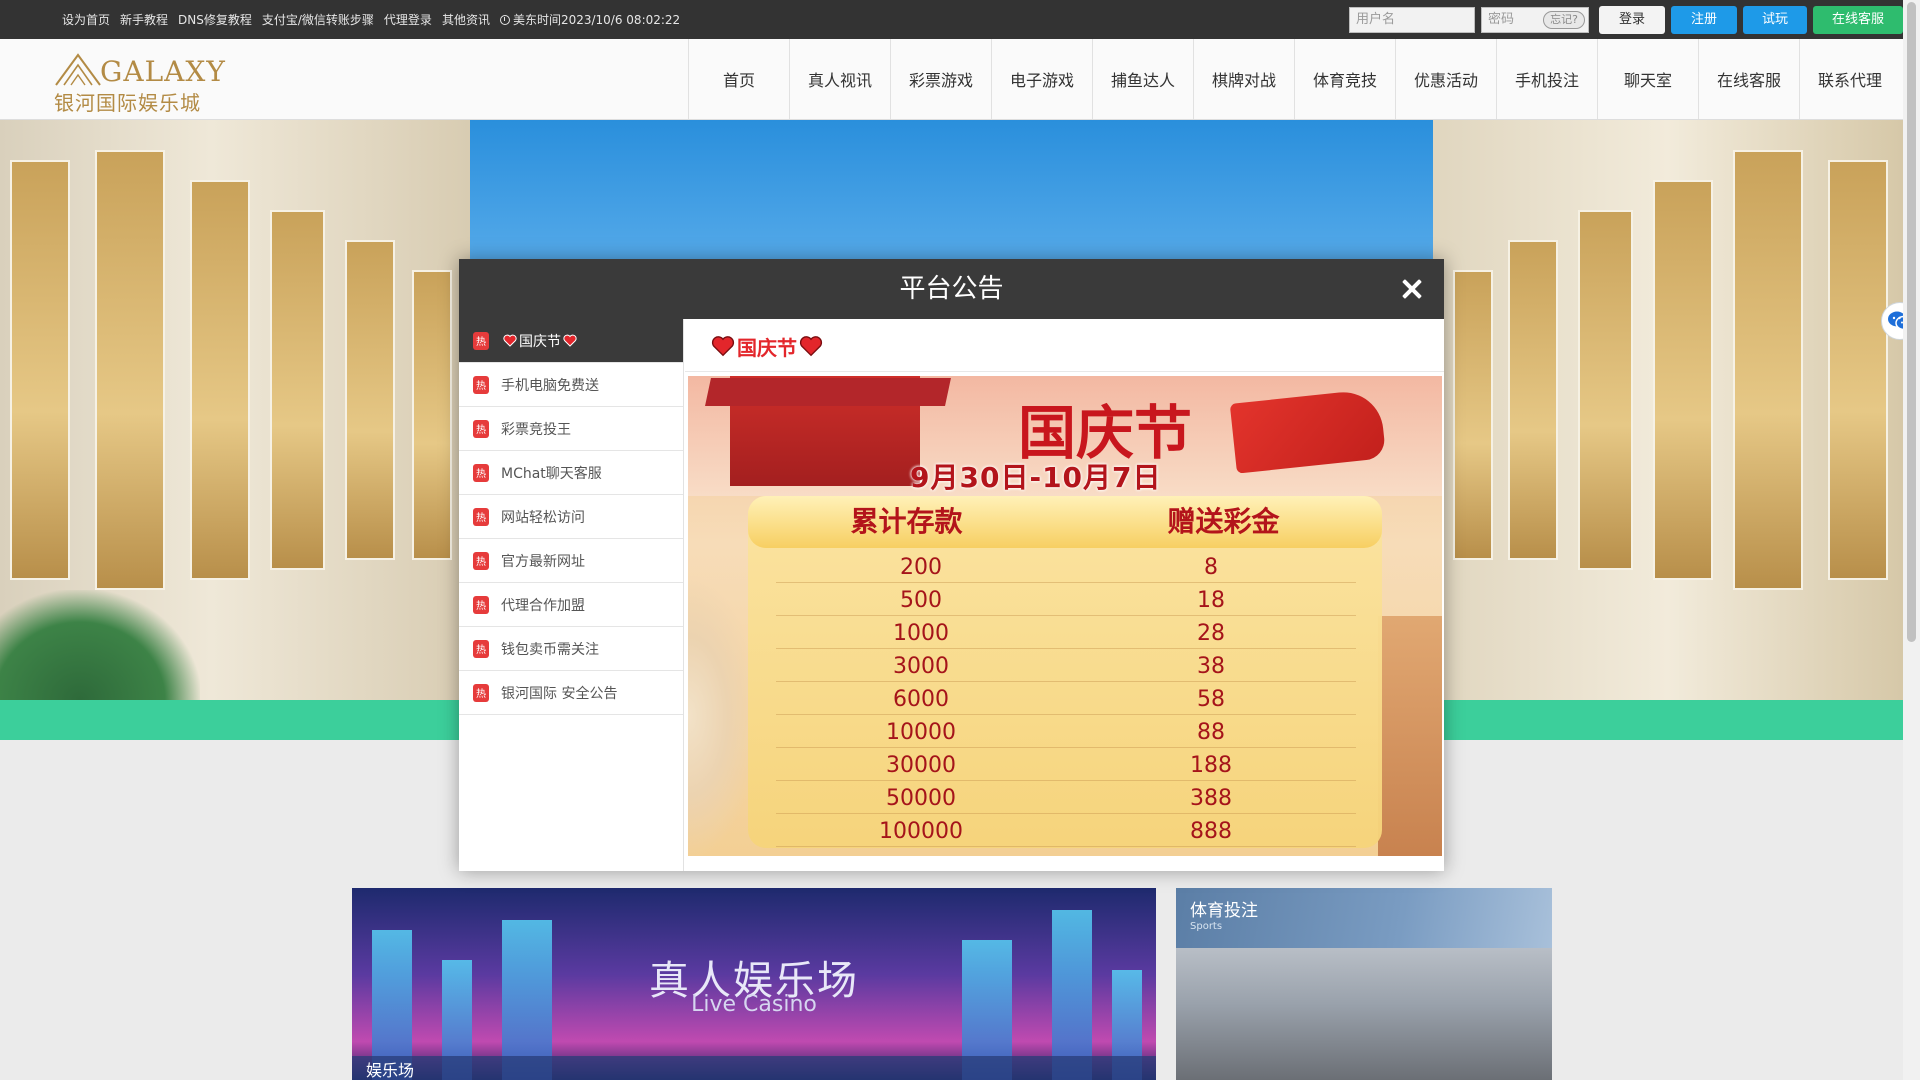 The height and width of the screenshot is (1080, 1920). I want to click on poster-table-header: 累计存款 赠送彩金, so click(1065, 522).